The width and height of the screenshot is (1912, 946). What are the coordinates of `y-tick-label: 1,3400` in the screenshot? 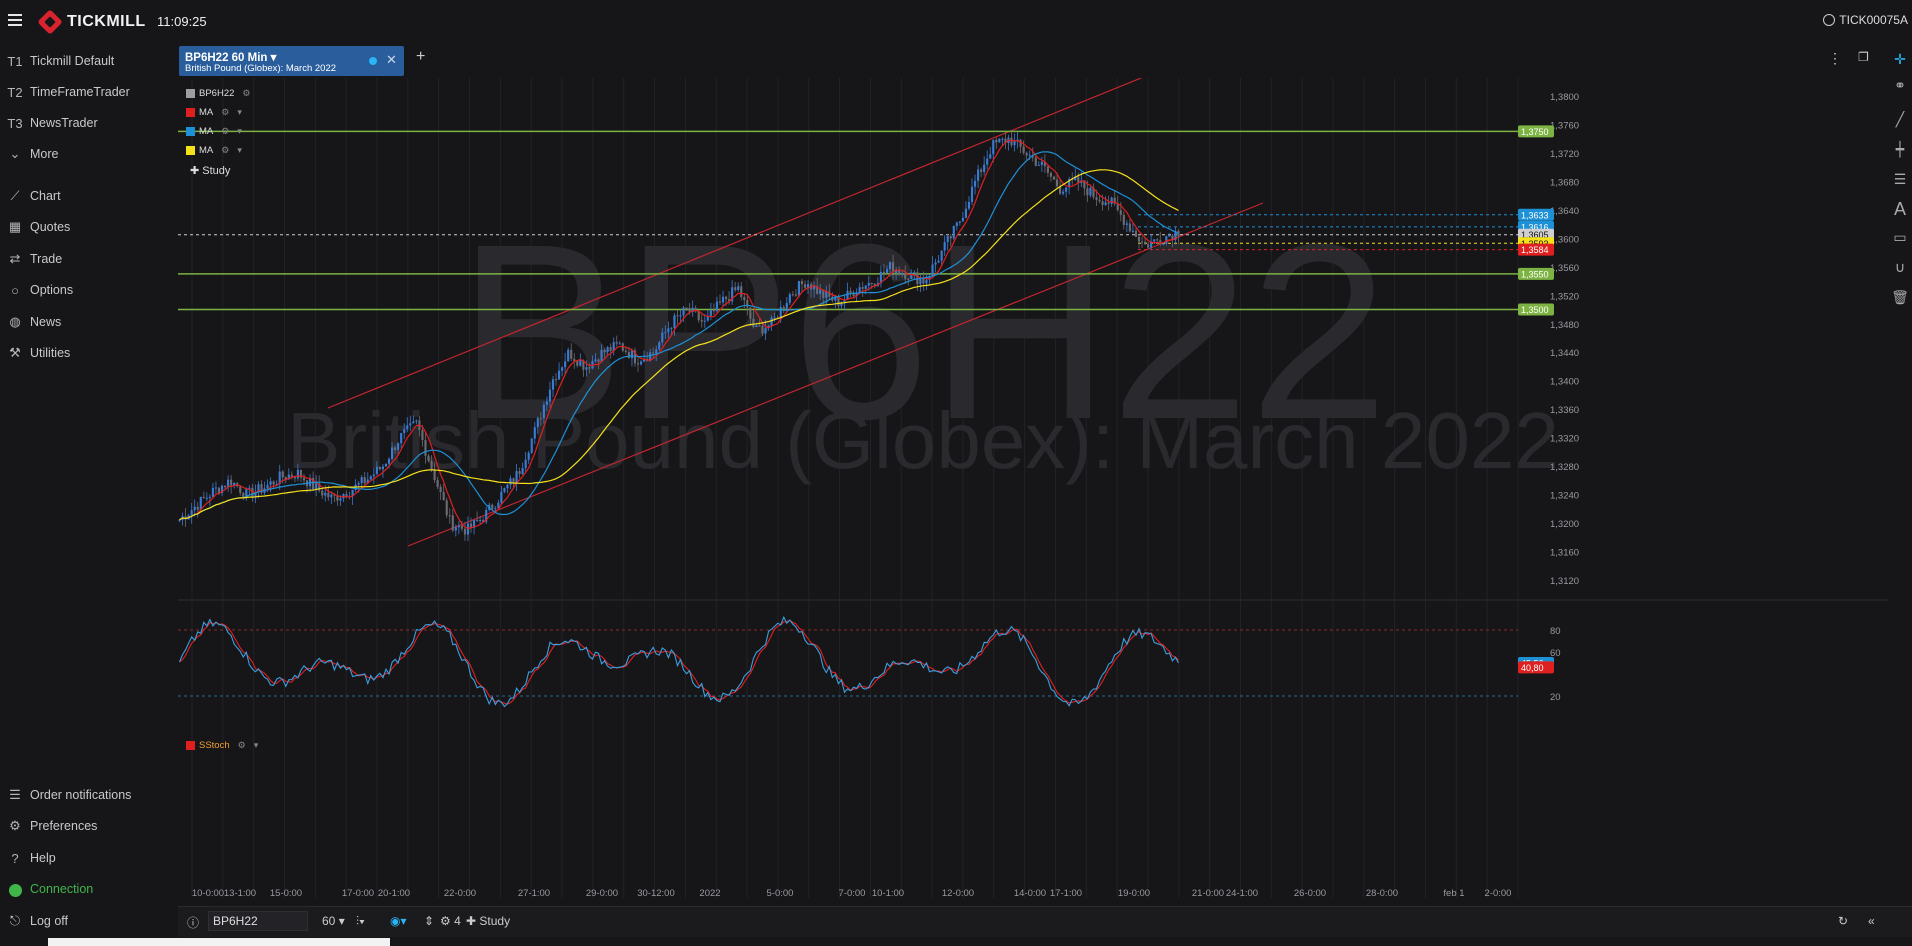 It's located at (1564, 382).